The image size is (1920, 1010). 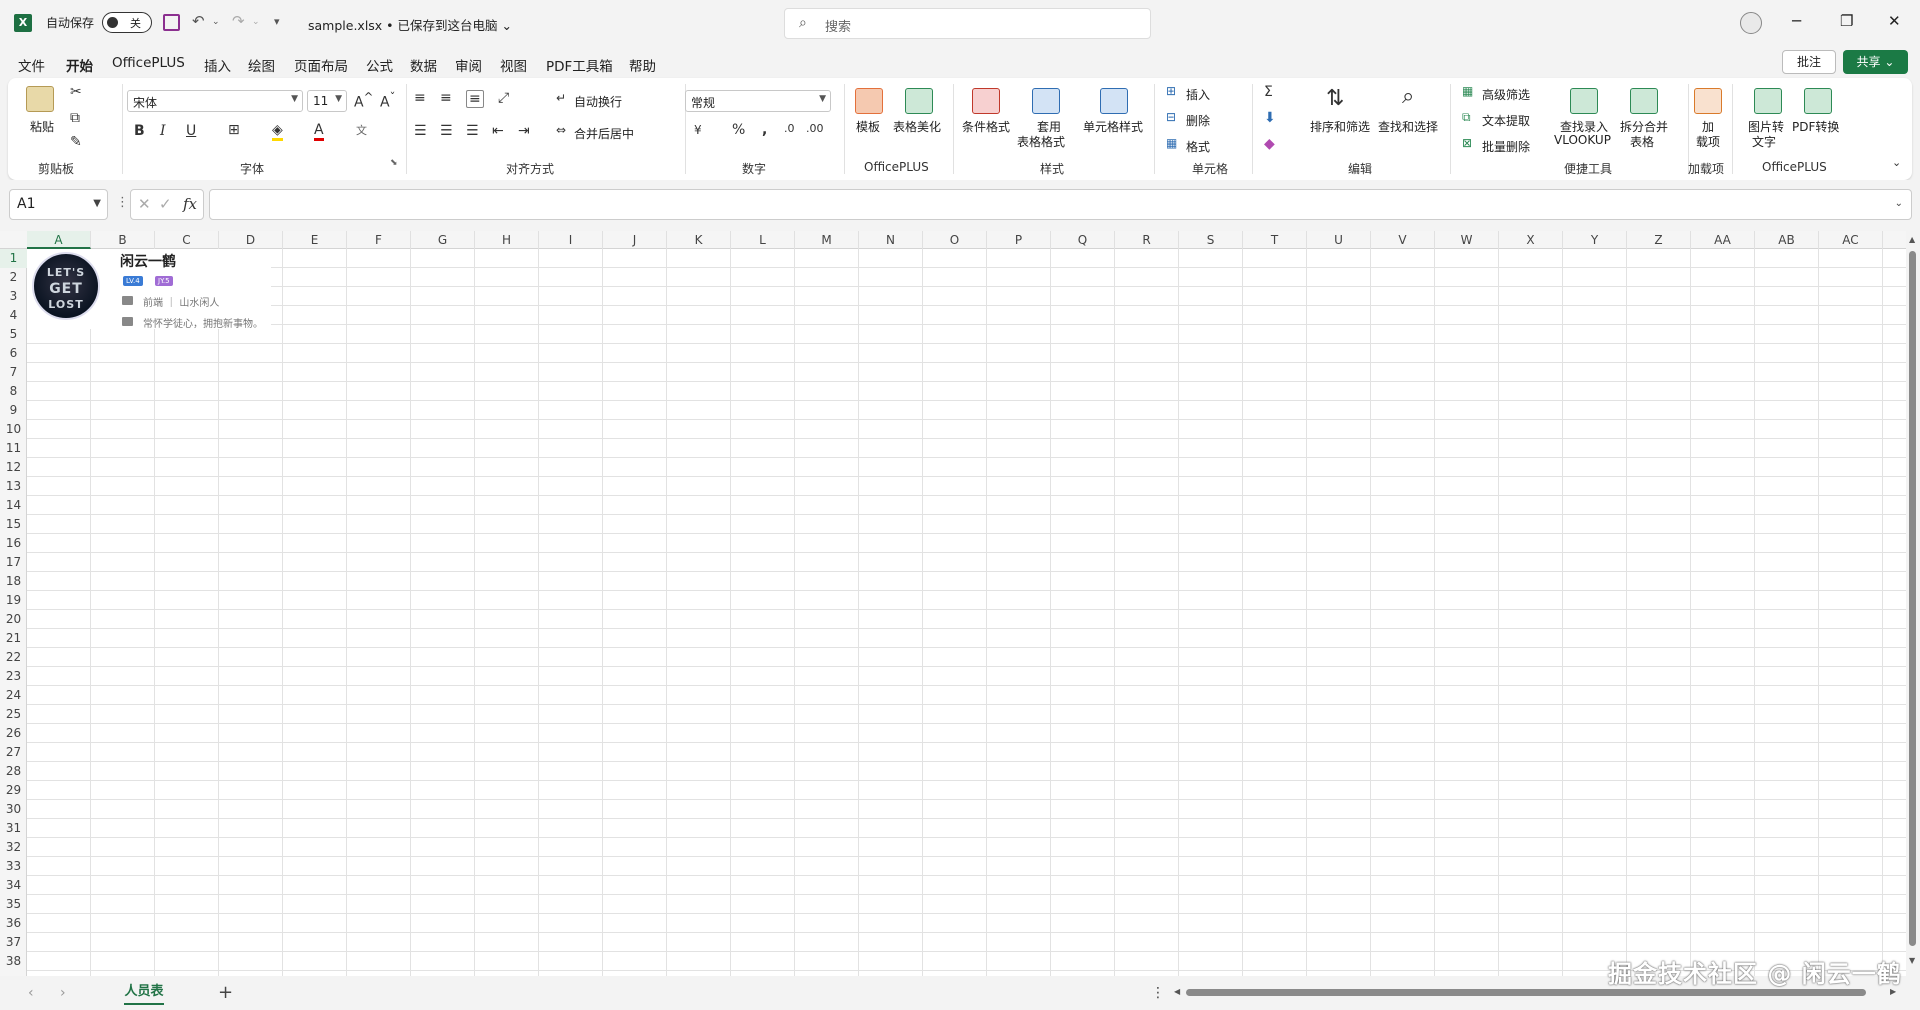 I want to click on pdf-convert-icon, so click(x=1818, y=101).